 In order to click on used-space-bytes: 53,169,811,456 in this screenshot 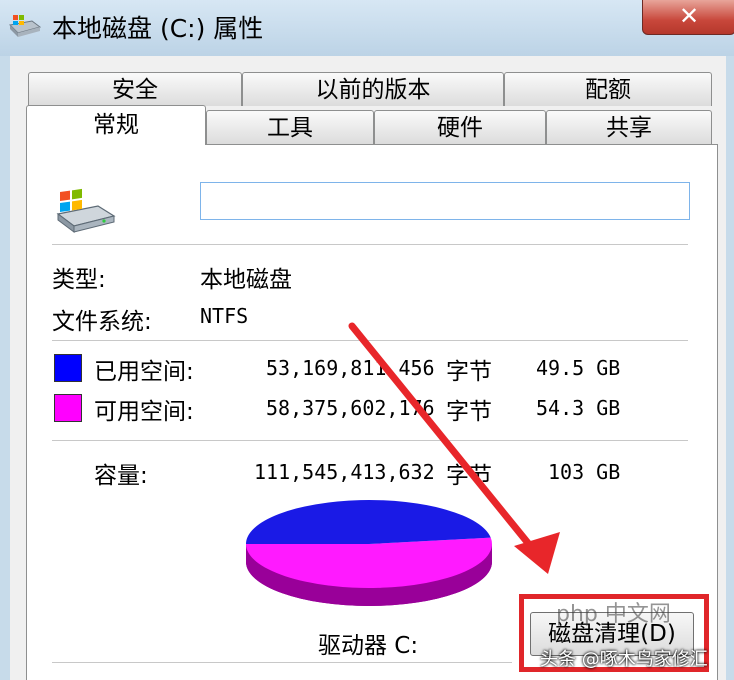, I will do `click(350, 368)`.